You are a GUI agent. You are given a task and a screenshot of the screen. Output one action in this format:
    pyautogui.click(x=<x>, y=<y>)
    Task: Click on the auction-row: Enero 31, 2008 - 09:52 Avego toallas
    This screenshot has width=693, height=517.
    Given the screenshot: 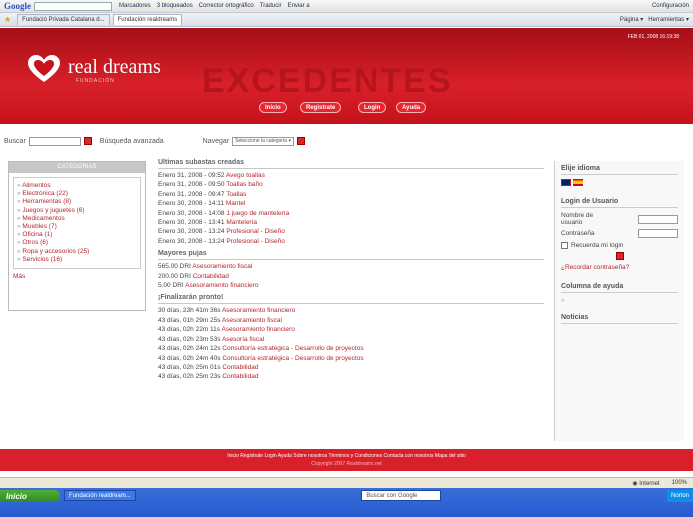 What is the action you would take?
    pyautogui.click(x=351, y=175)
    